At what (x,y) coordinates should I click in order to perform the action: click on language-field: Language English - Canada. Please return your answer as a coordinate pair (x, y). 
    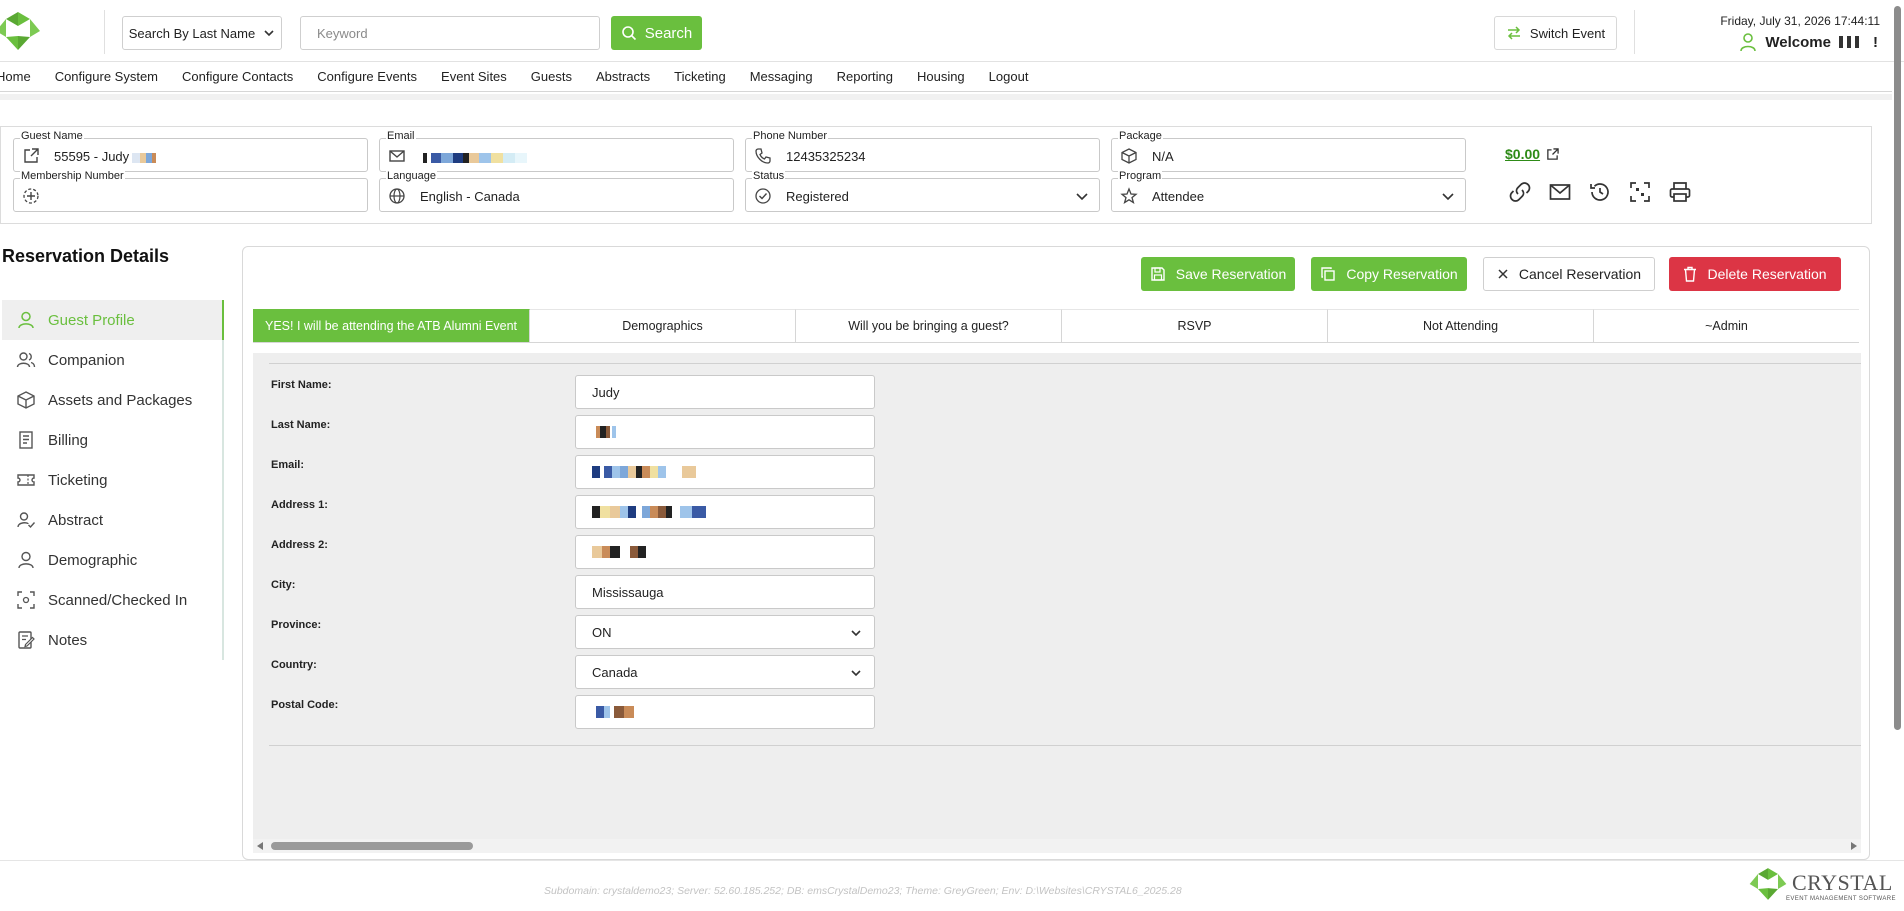
    Looking at the image, I should click on (556, 191).